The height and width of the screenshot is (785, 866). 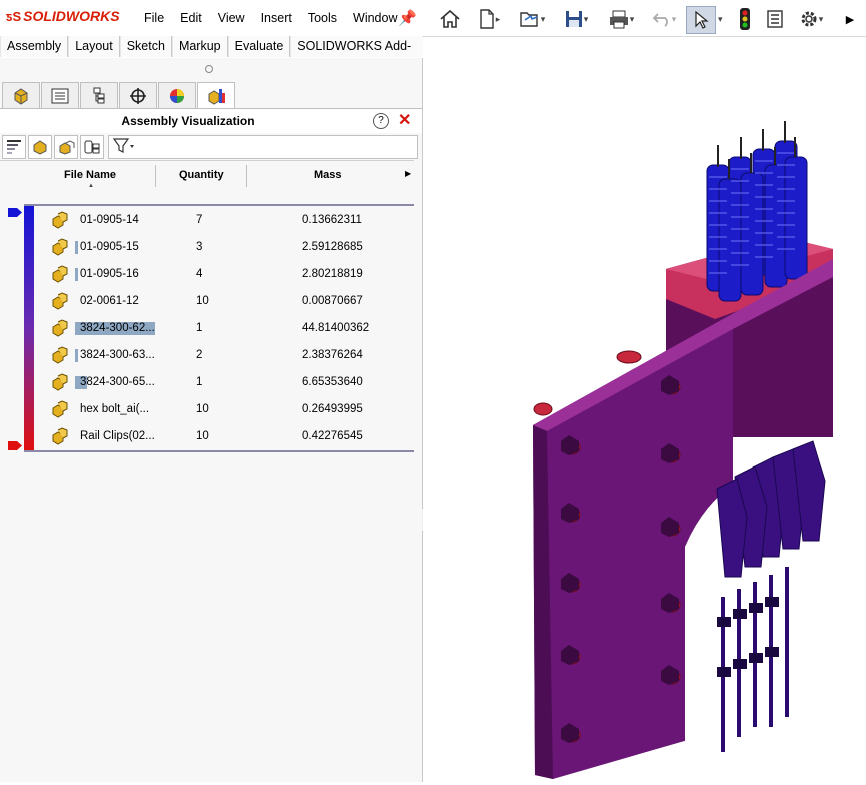 I want to click on component-quantity: 3, so click(x=199, y=247).